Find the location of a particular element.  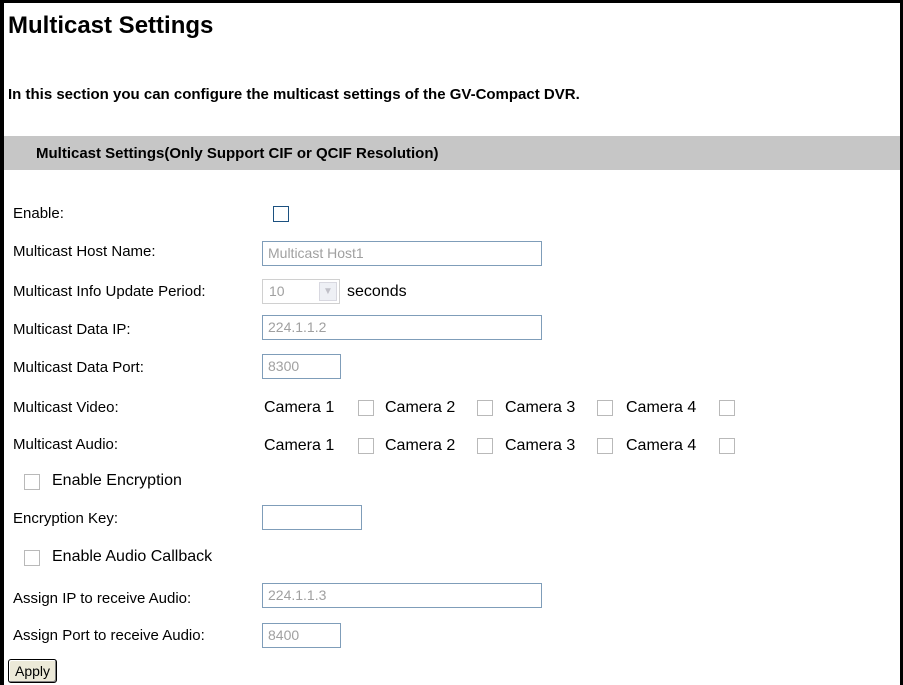

data-port-label: Multicast Data Port: is located at coordinates (78, 367).